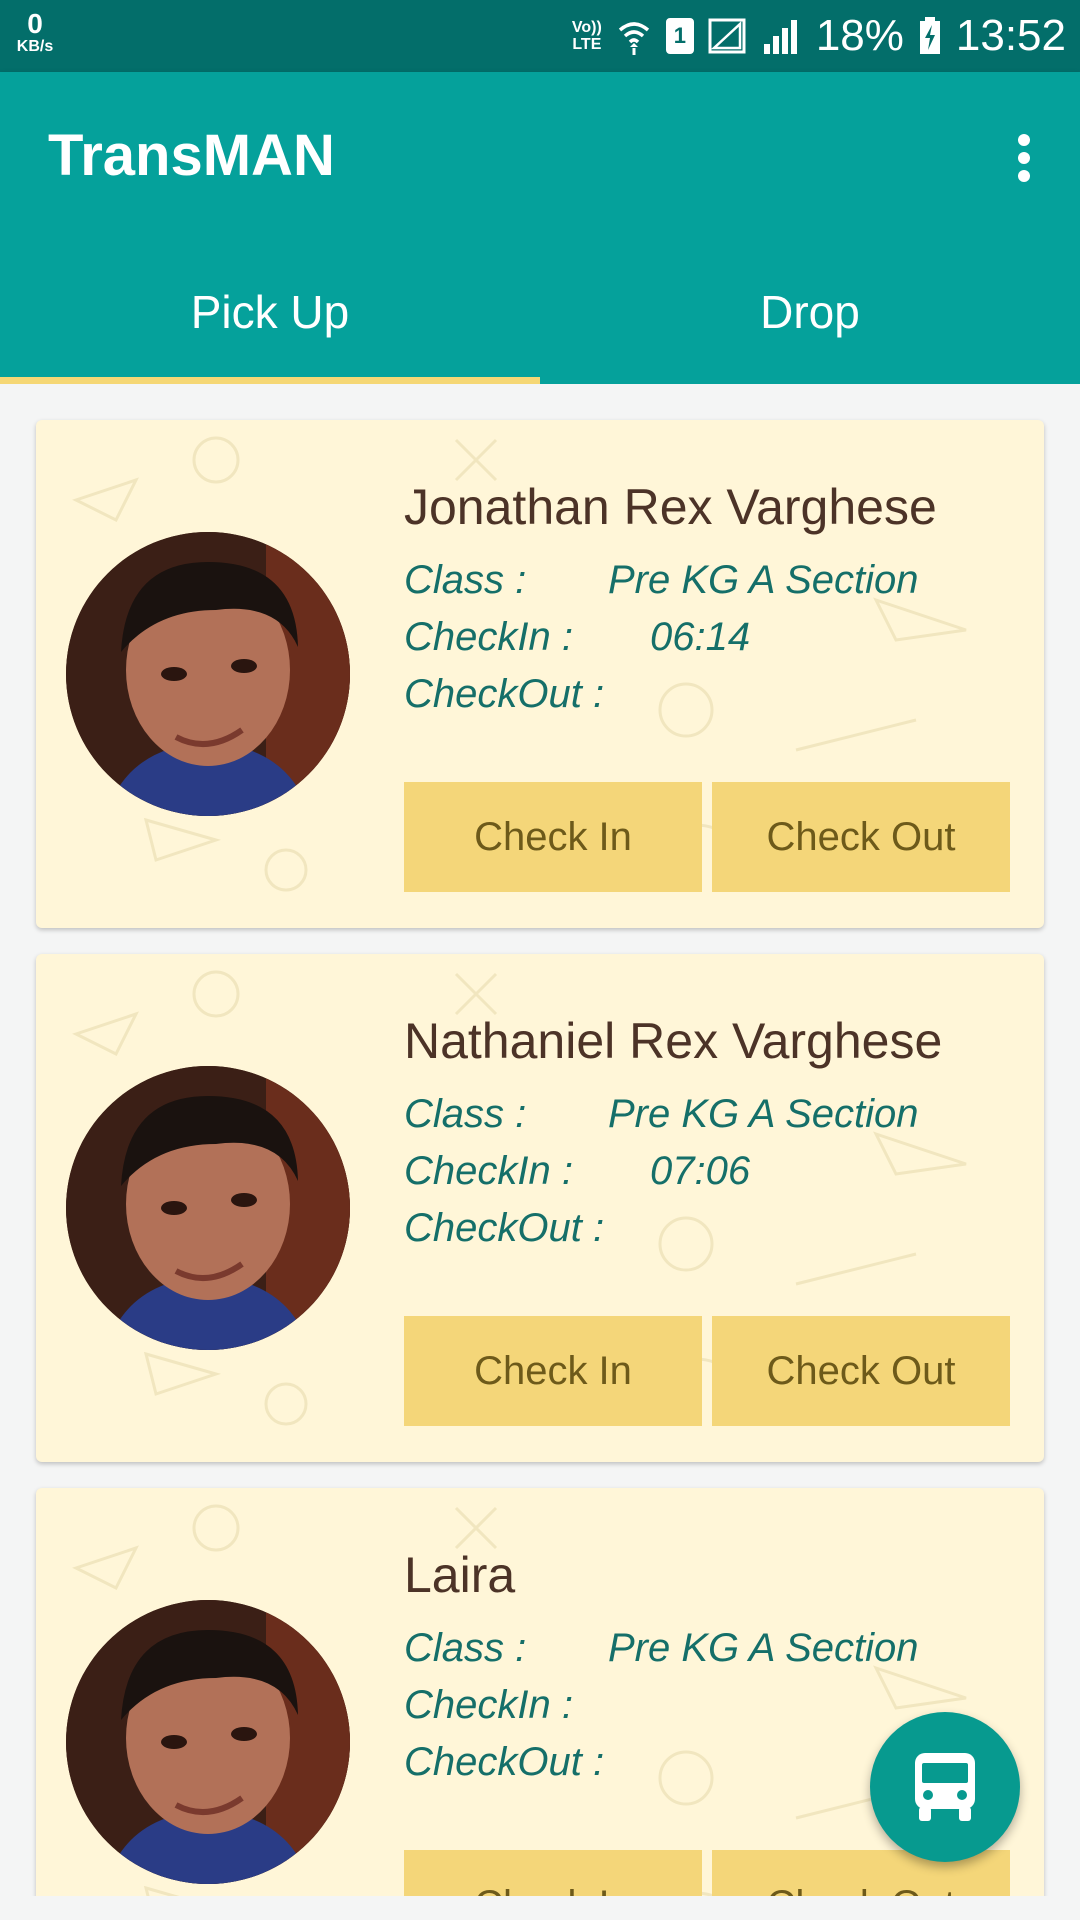  Describe the element at coordinates (1010, 35) in the screenshot. I see `clock: 13:52` at that location.